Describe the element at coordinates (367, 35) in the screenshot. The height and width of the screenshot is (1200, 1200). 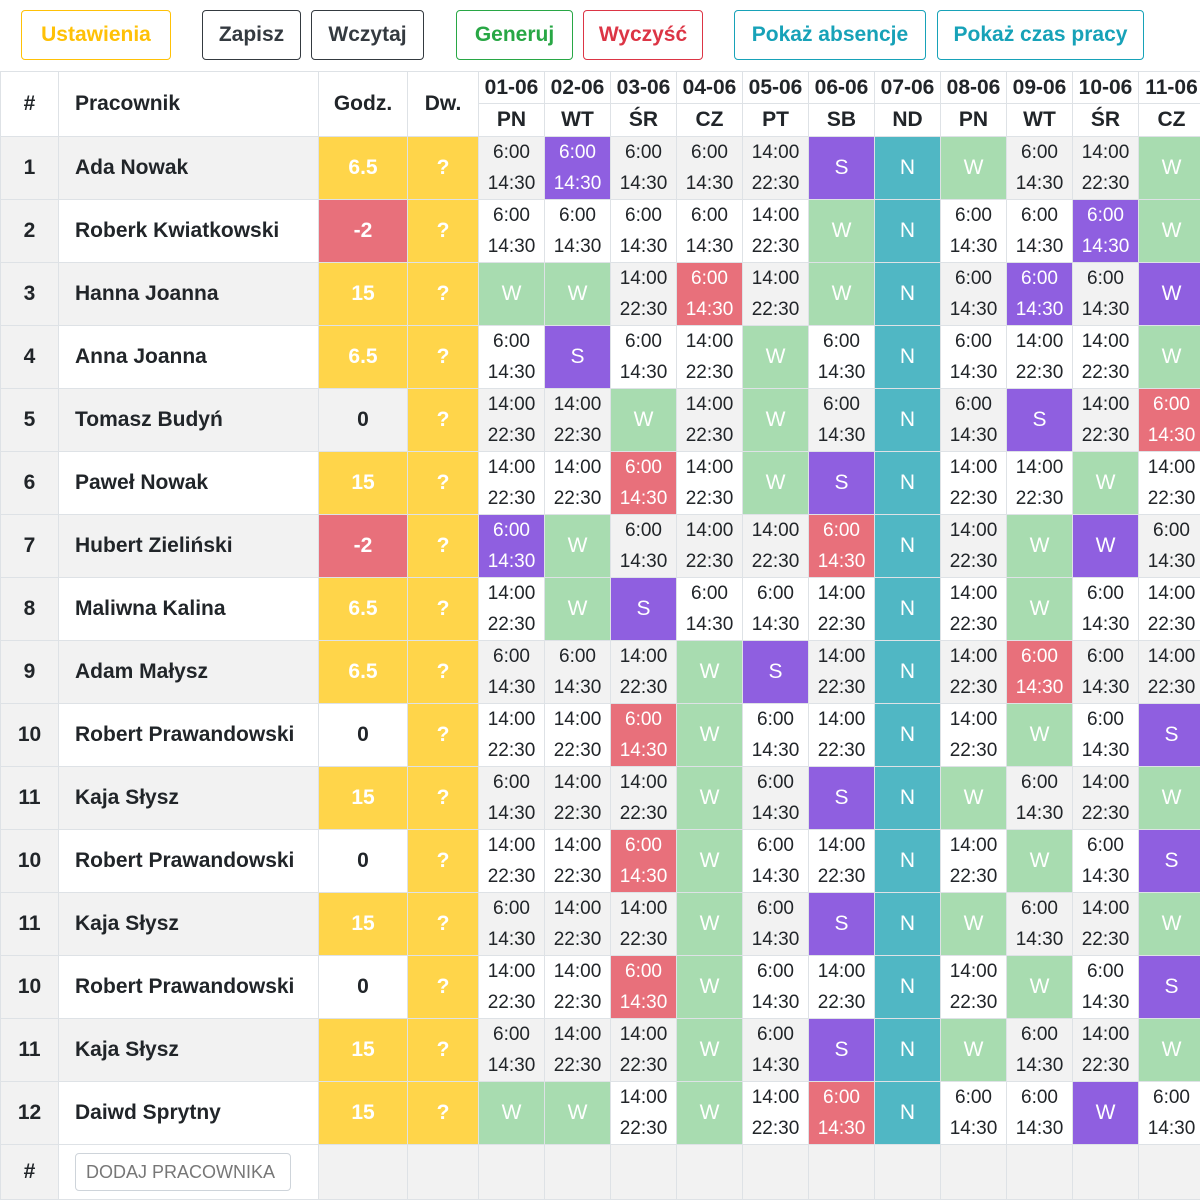
I see `load-button: Wczytaj` at that location.